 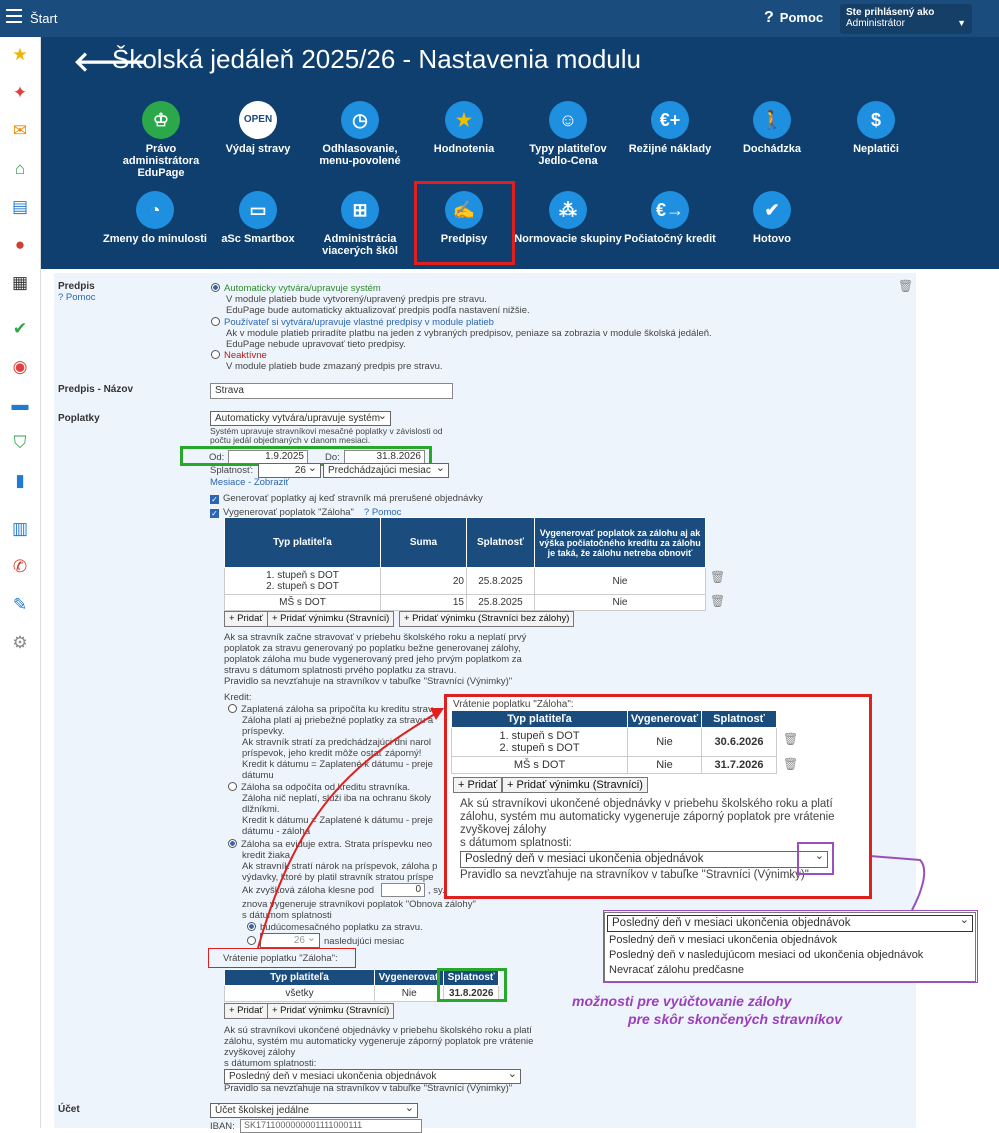 What do you see at coordinates (682, 1001) in the screenshot?
I see `annotation-line-1: možnosti pre vyúčtovanie zálohy` at bounding box center [682, 1001].